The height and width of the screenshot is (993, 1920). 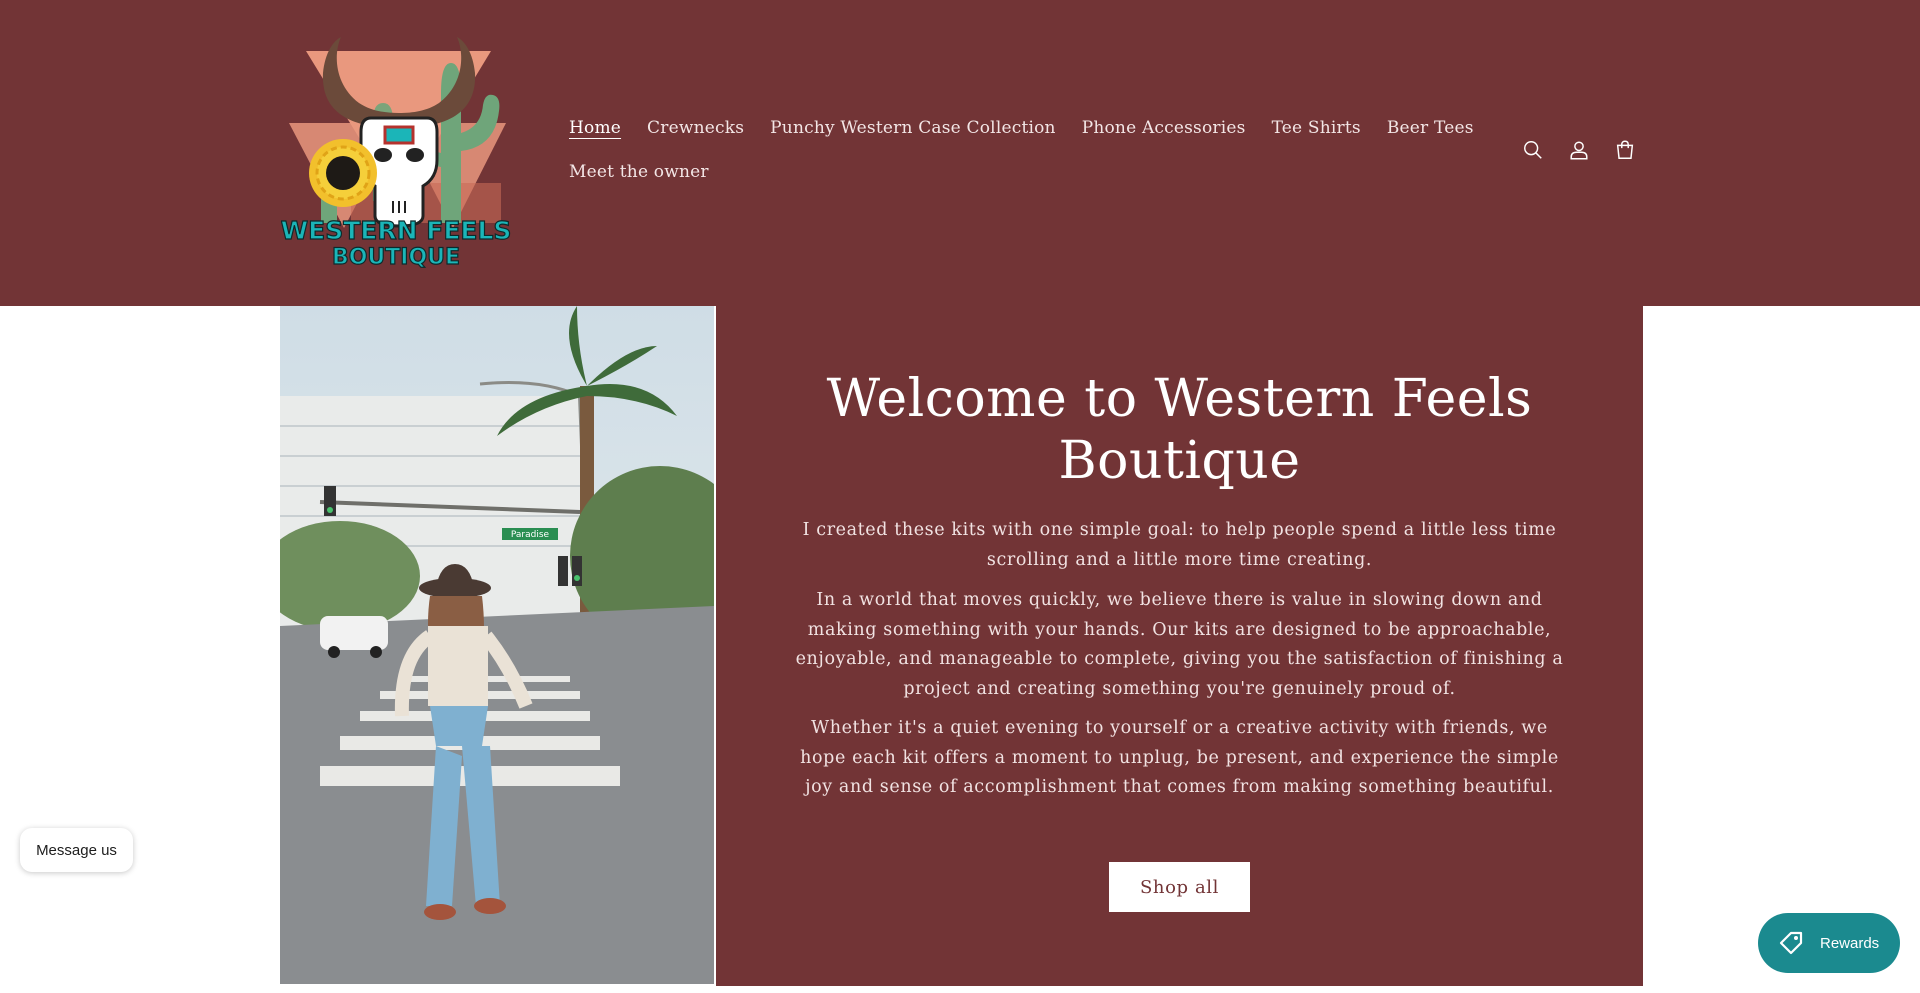 What do you see at coordinates (695, 128) in the screenshot?
I see `nav-item-crewnecks: Crewnecks` at bounding box center [695, 128].